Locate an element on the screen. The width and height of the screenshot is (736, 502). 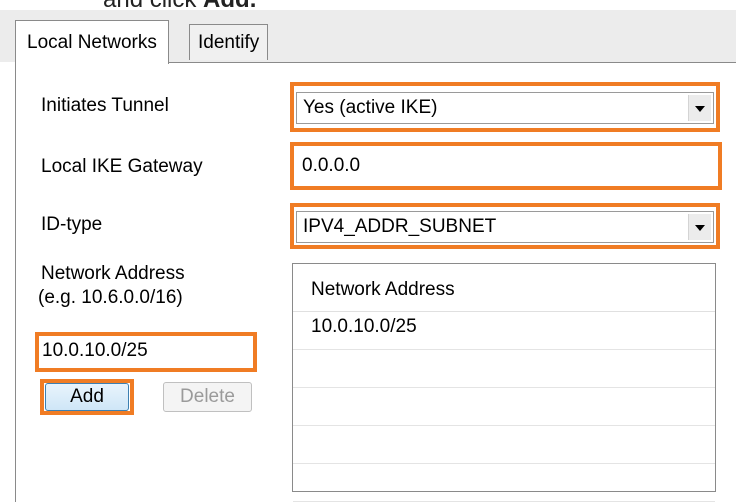
id-type-highlight is located at coordinates (505, 226).